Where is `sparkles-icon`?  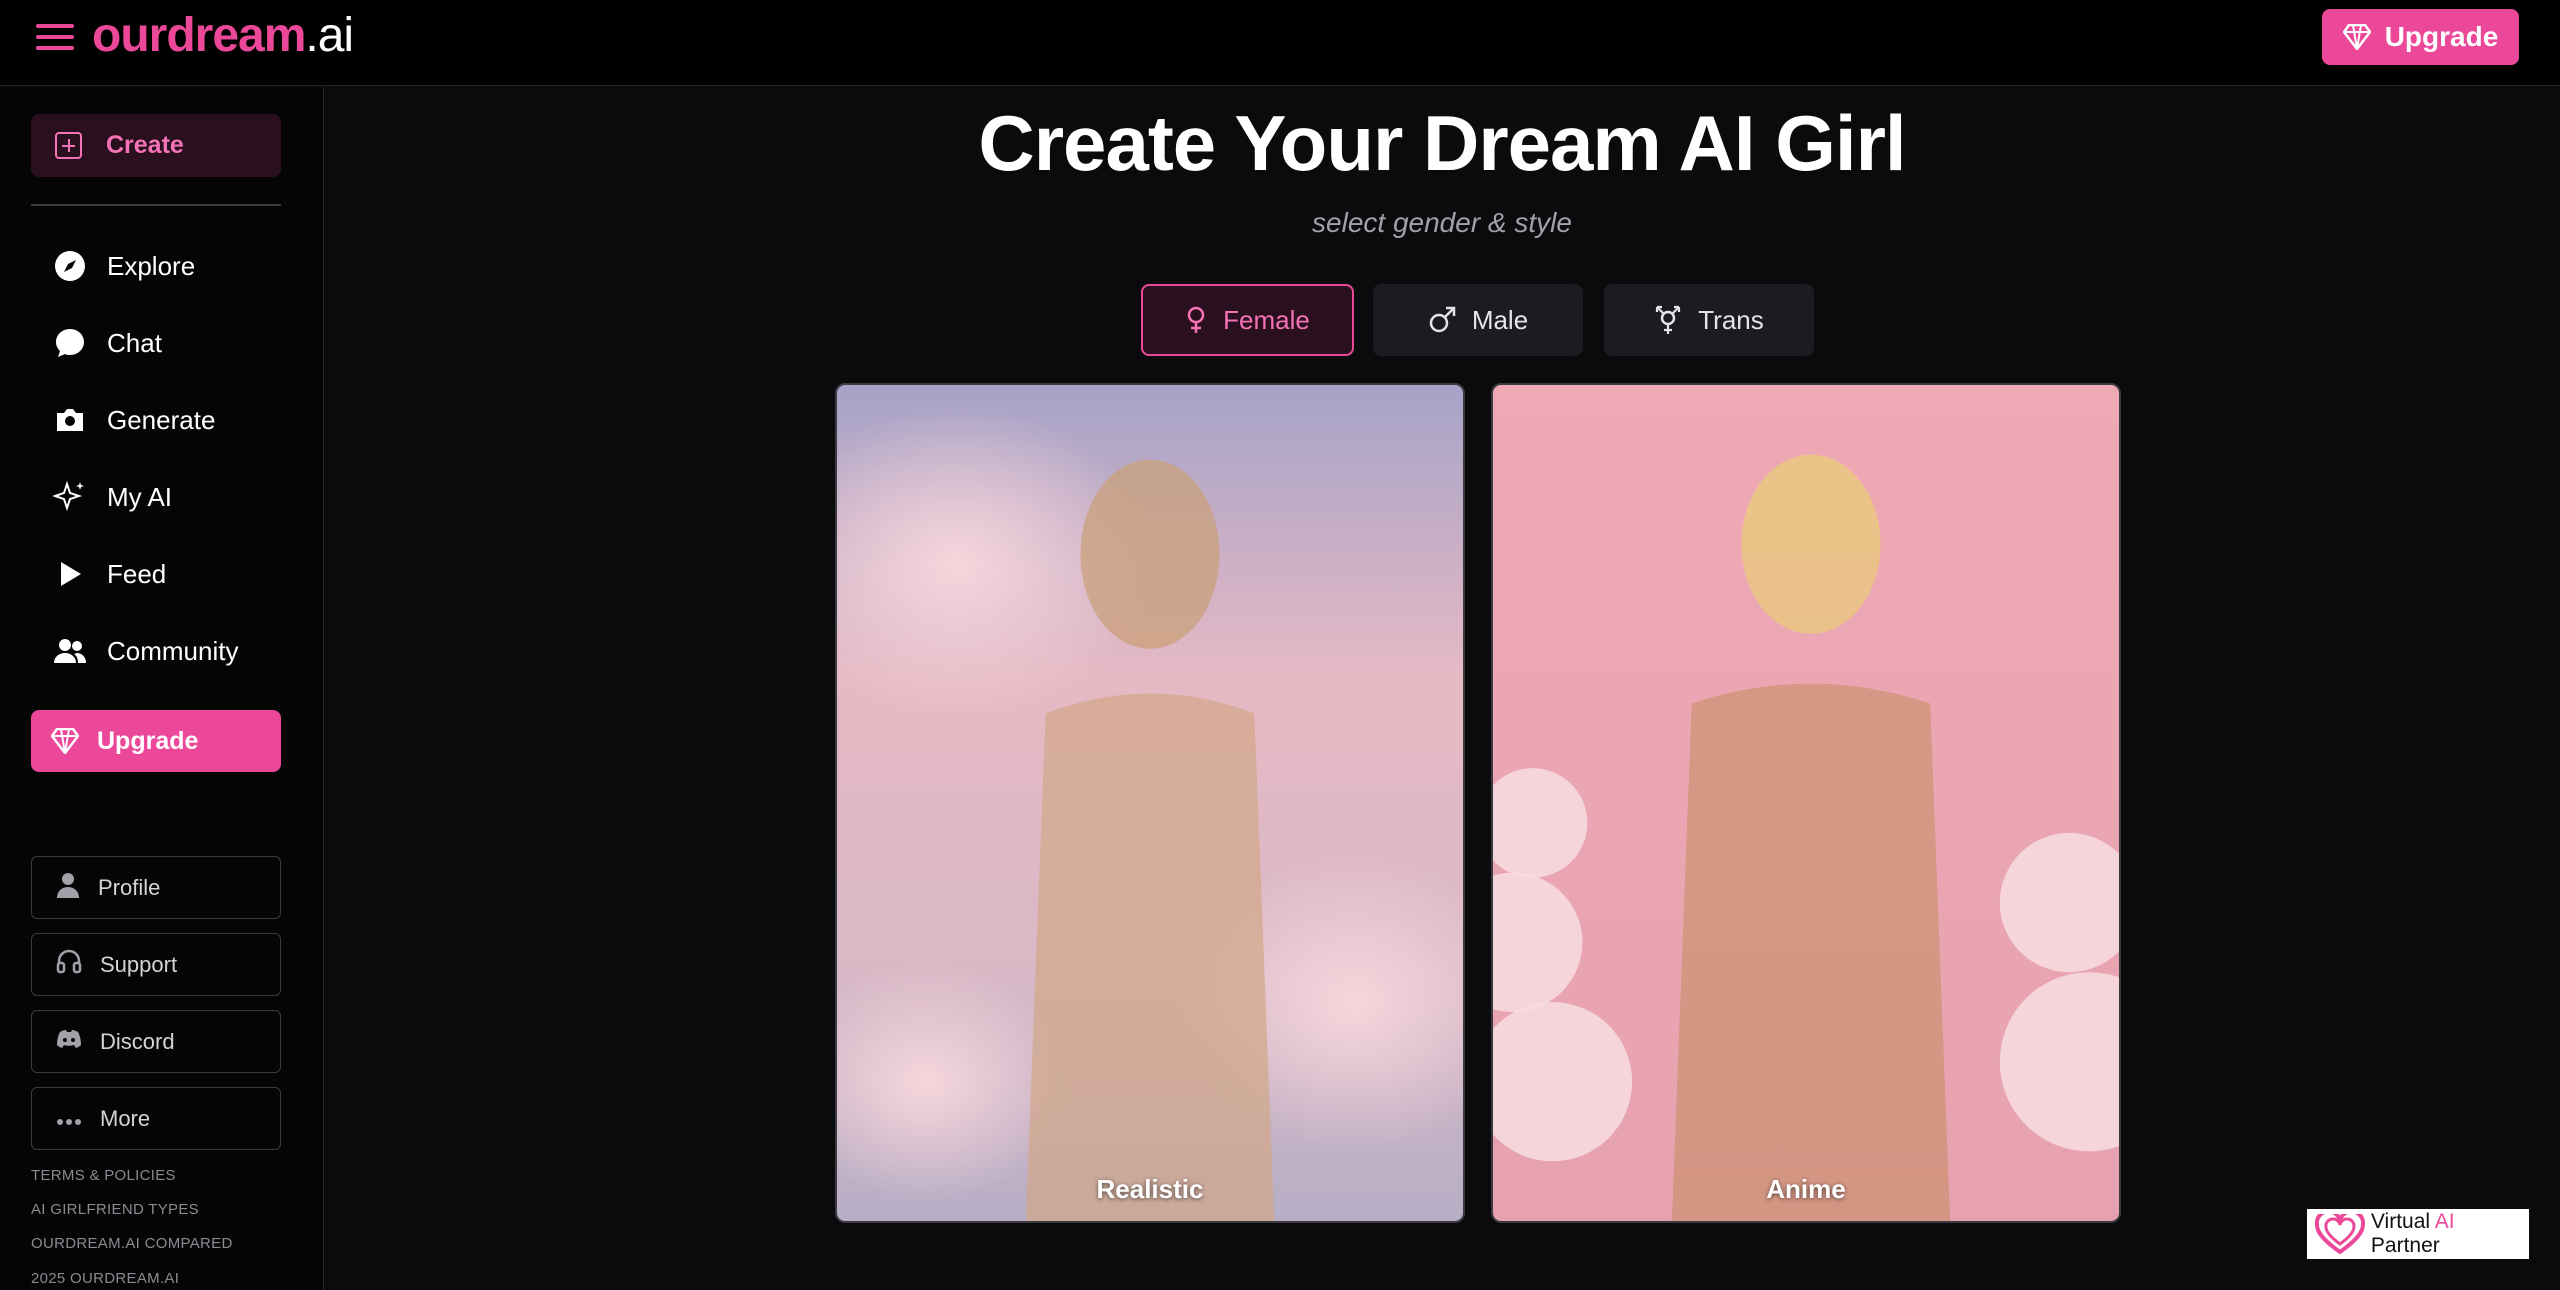
sparkles-icon is located at coordinates (70, 497).